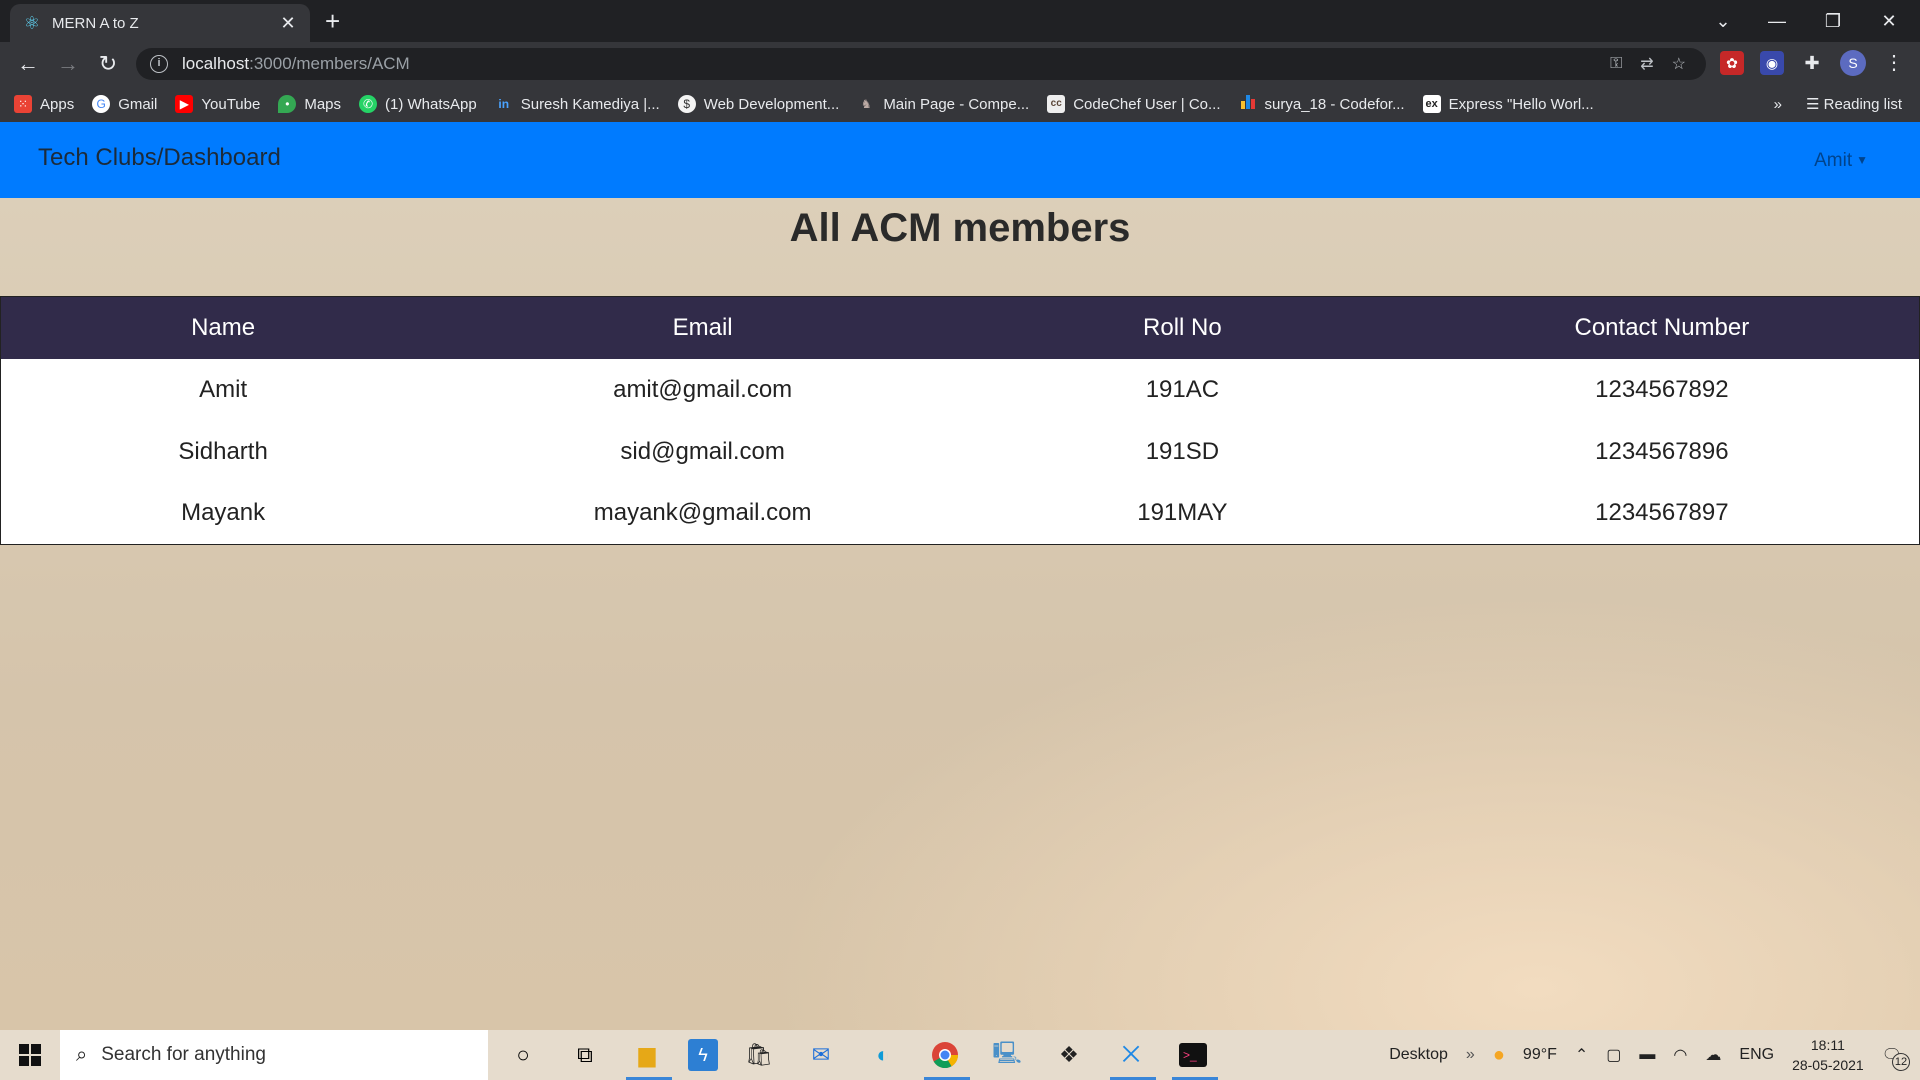  Describe the element at coordinates (223, 513) in the screenshot. I see `cell-name: Mayank` at that location.